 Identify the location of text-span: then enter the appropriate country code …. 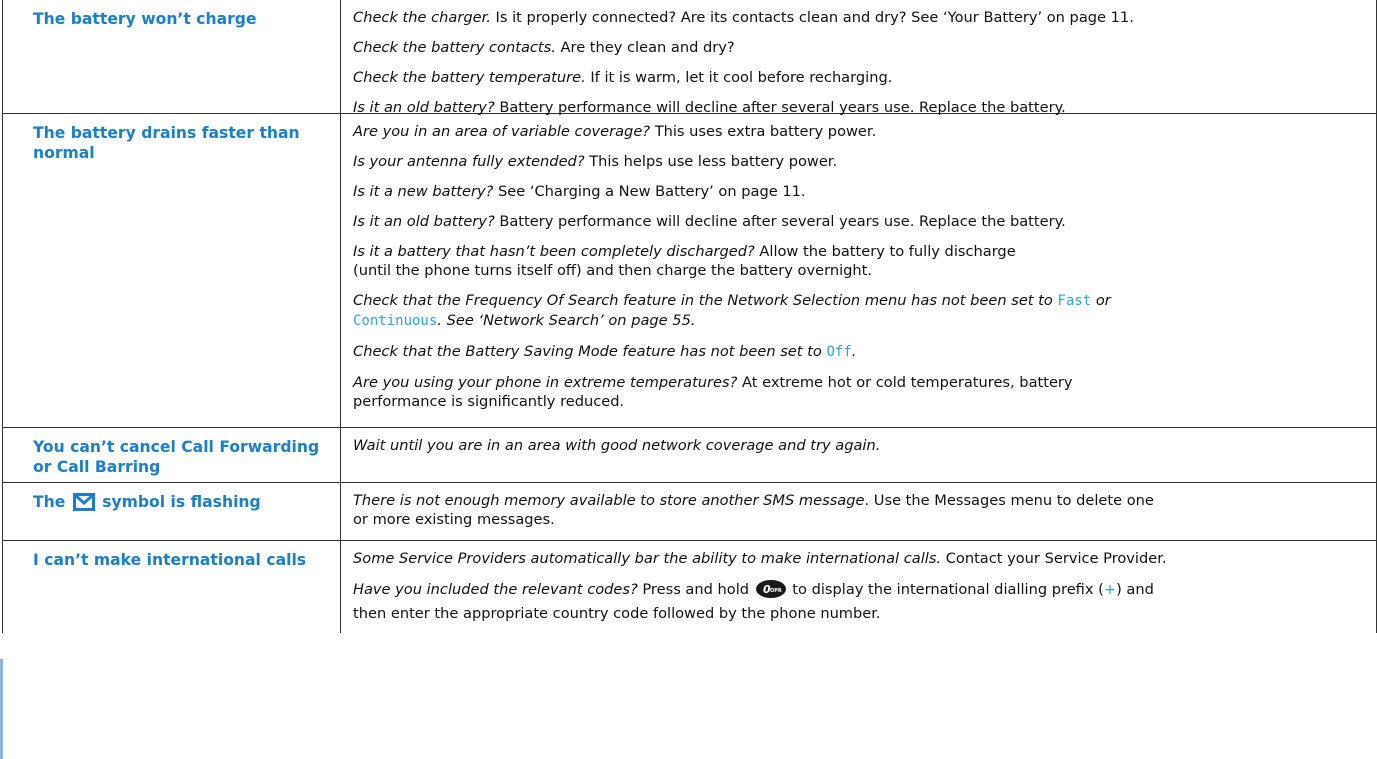
(617, 613).